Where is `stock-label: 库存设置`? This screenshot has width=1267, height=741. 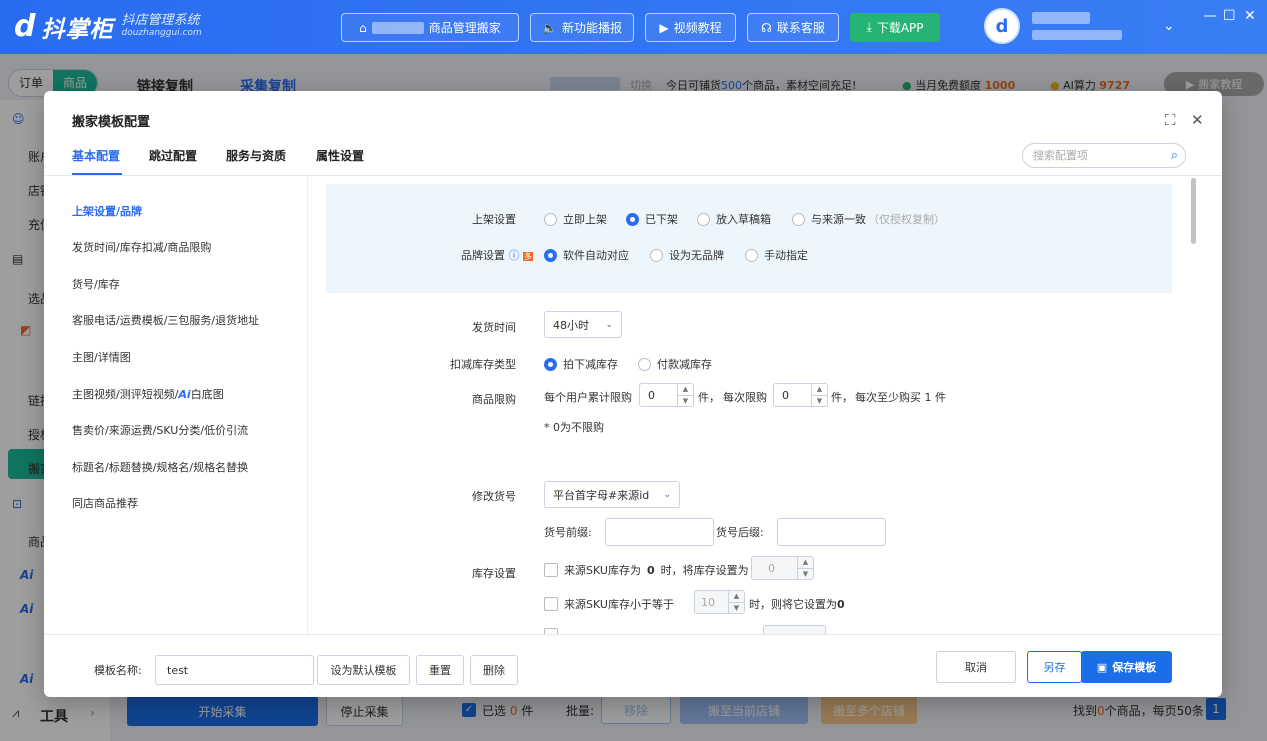
stock-label: 库存设置 is located at coordinates (494, 573).